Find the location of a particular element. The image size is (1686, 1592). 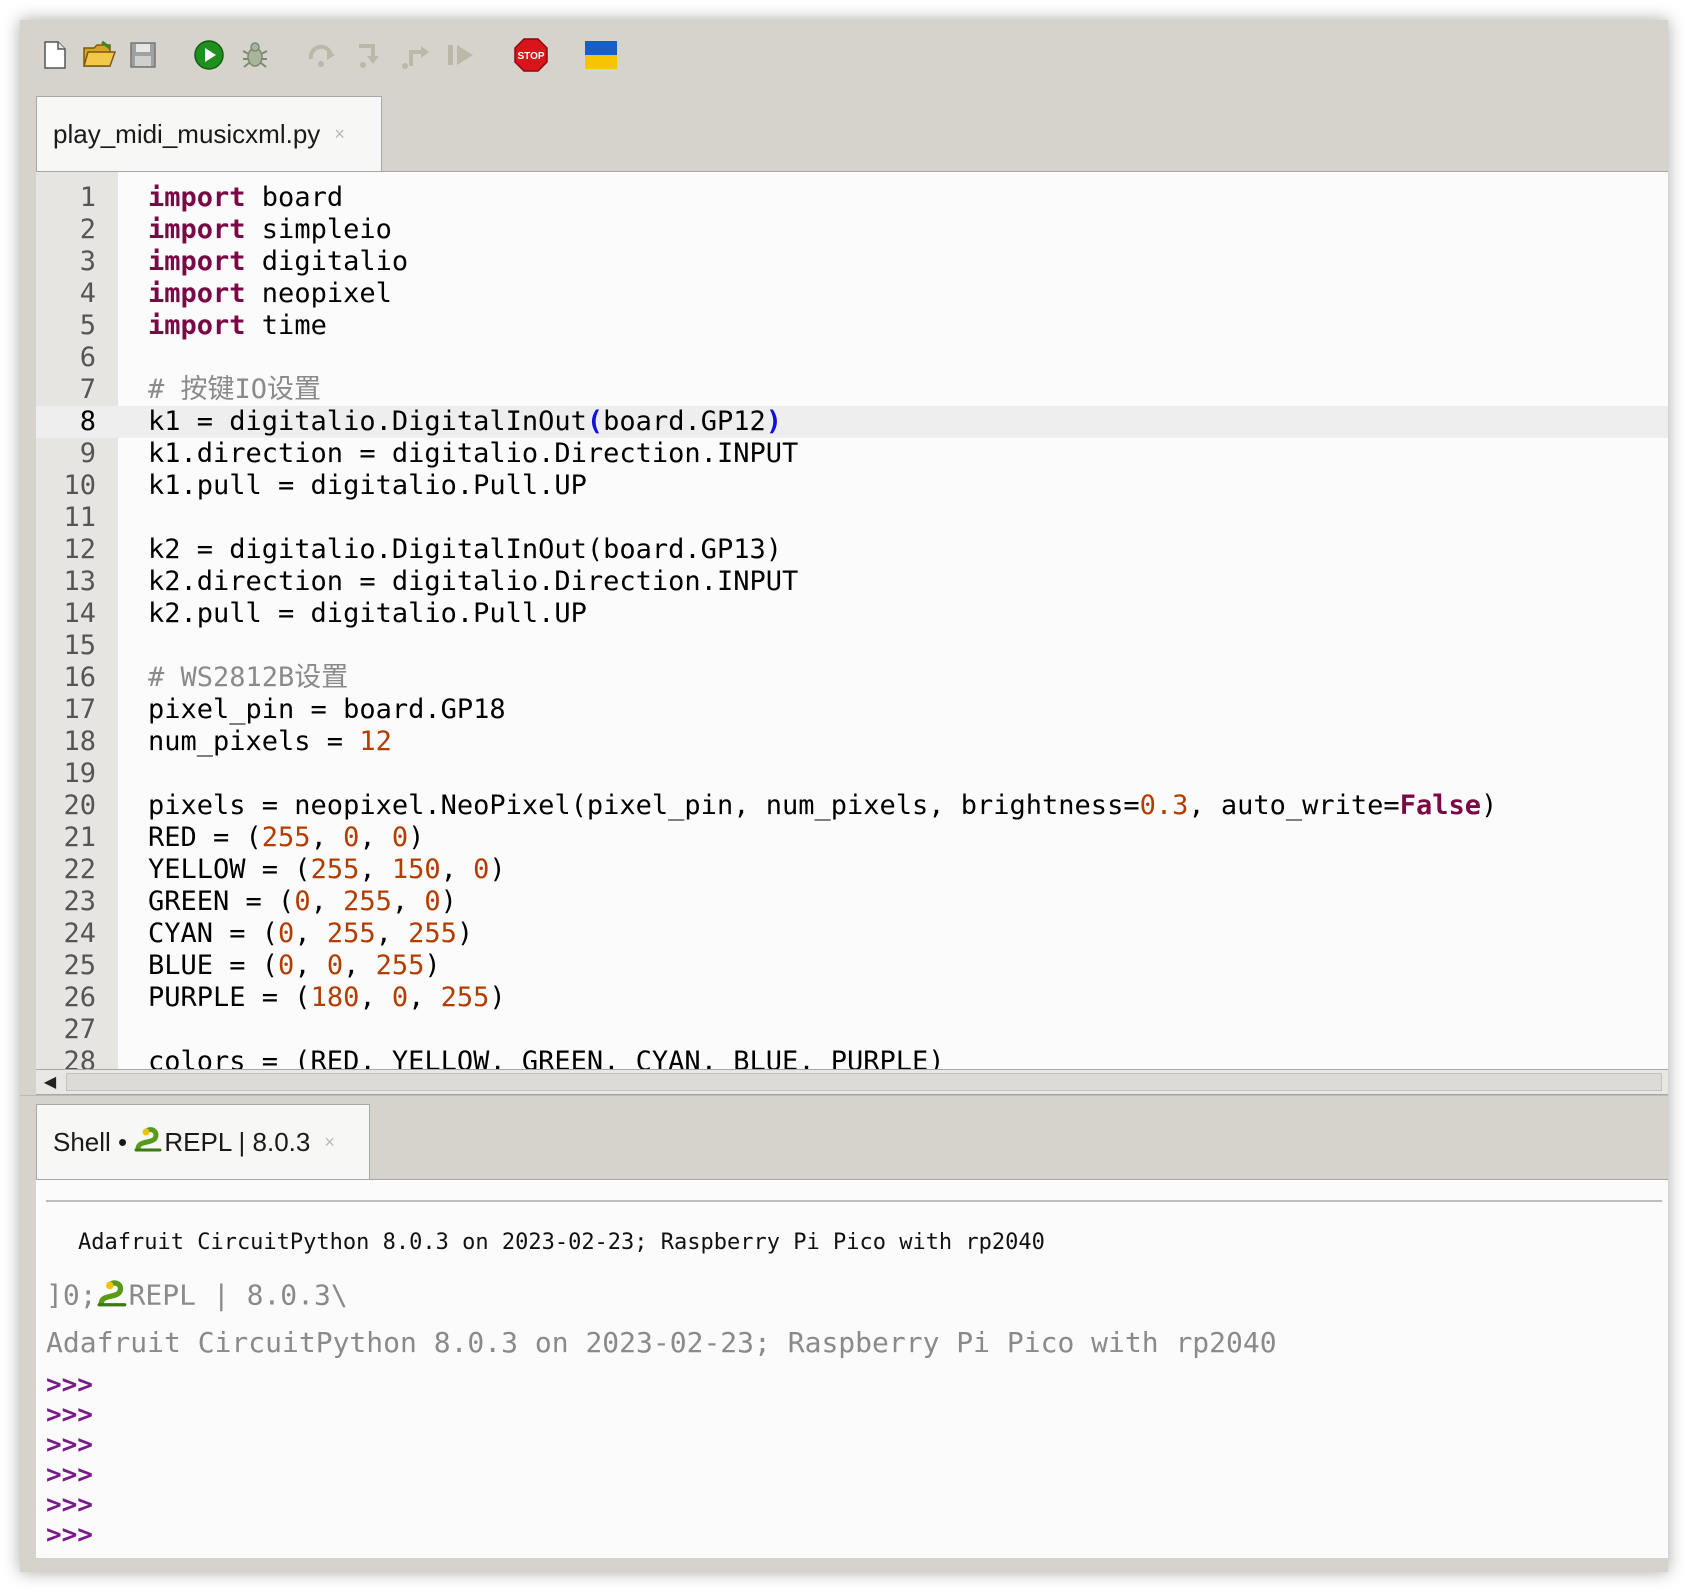

step-out-icon is located at coordinates (417, 55).